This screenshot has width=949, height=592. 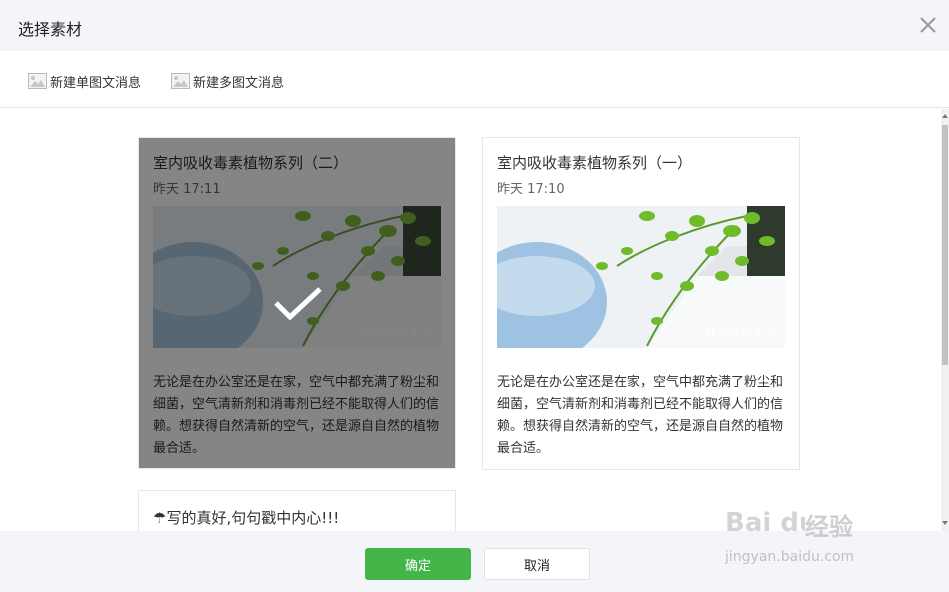 I want to click on new-multi-article-button: 新建多图文消息, so click(x=227, y=81).